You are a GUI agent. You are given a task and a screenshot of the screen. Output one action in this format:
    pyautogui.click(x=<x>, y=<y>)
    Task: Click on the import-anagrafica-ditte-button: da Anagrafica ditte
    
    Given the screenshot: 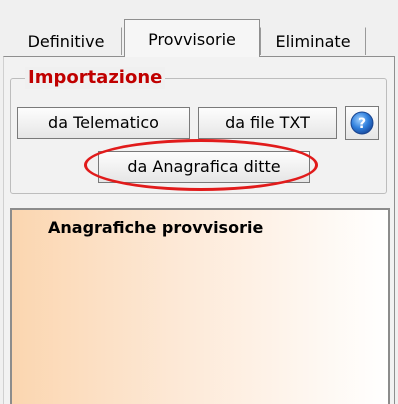 What is the action you would take?
    pyautogui.click(x=204, y=167)
    